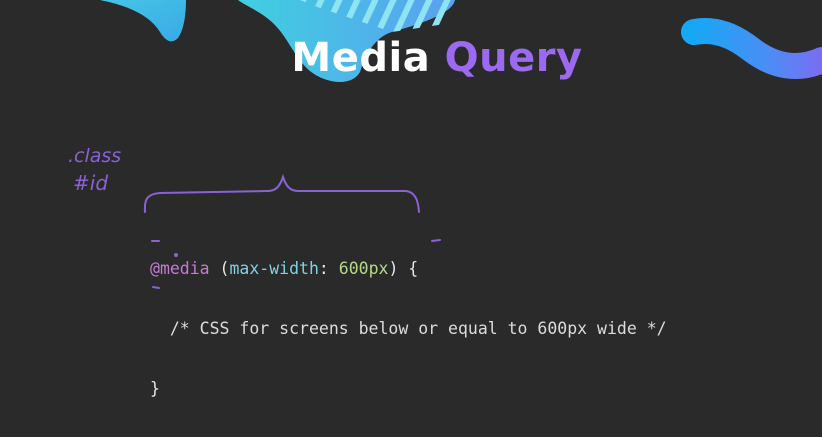  I want to click on class-note: .class, so click(94, 156).